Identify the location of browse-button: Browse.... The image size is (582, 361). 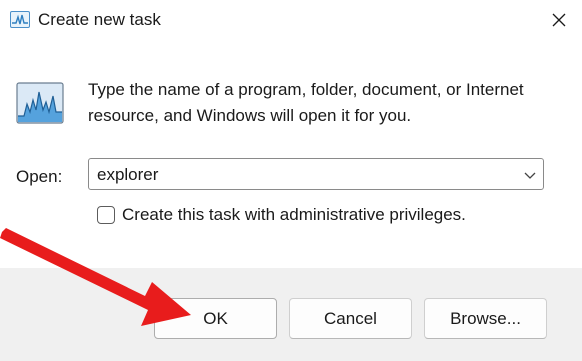
(485, 318).